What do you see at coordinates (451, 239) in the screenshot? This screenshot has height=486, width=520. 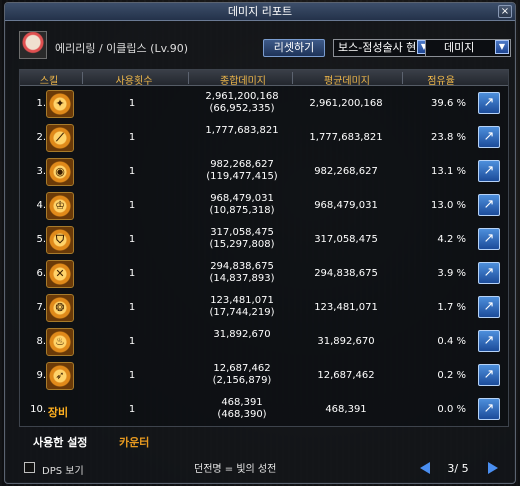 I see `row-share: 4.2 %` at bounding box center [451, 239].